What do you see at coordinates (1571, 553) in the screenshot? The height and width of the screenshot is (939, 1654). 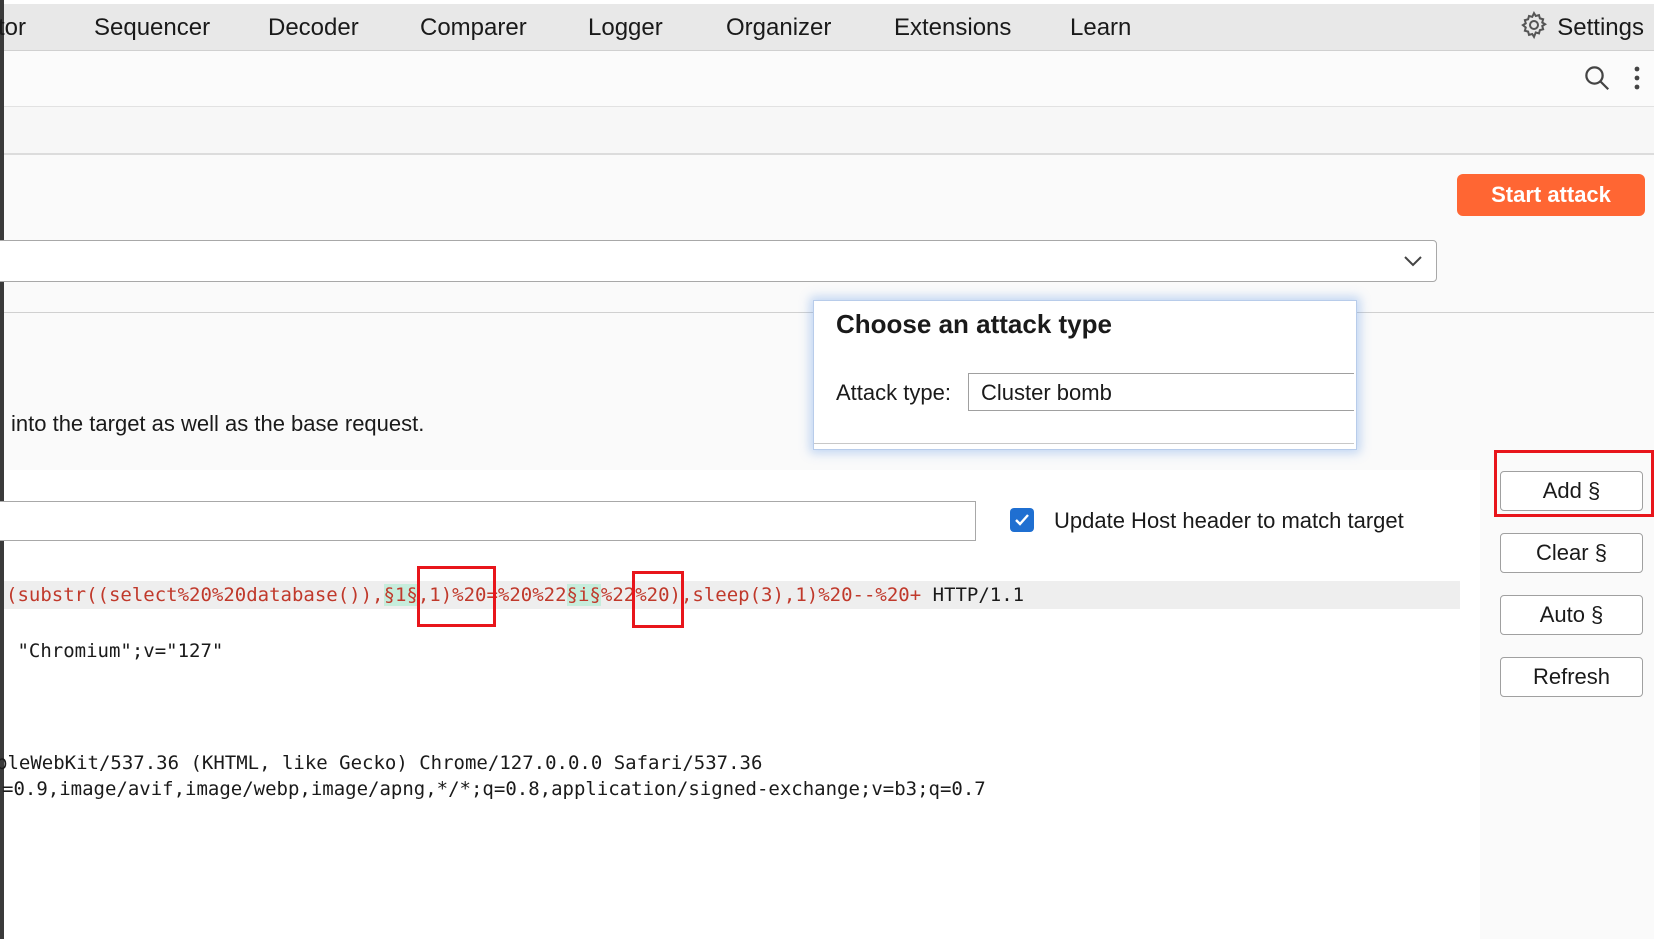 I see `clear-markers-button: Clear §` at bounding box center [1571, 553].